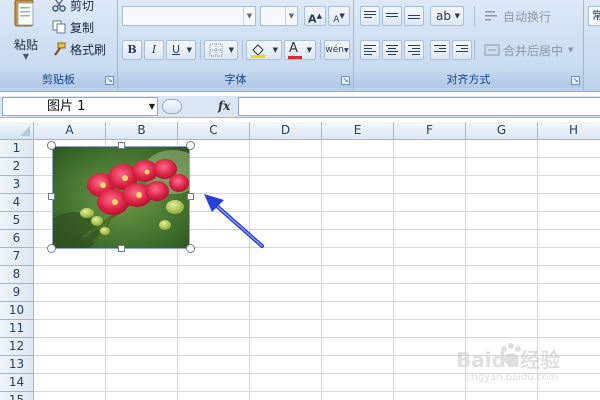  Describe the element at coordinates (17, 293) in the screenshot. I see `row-header-9: 9` at that location.